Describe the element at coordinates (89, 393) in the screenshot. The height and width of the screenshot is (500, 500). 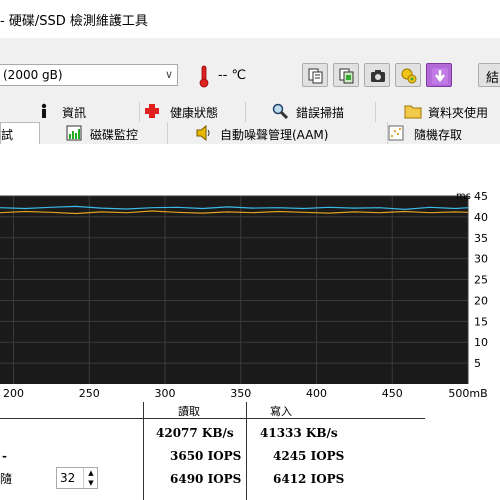
I see `chart-x-tick-label: 250` at that location.